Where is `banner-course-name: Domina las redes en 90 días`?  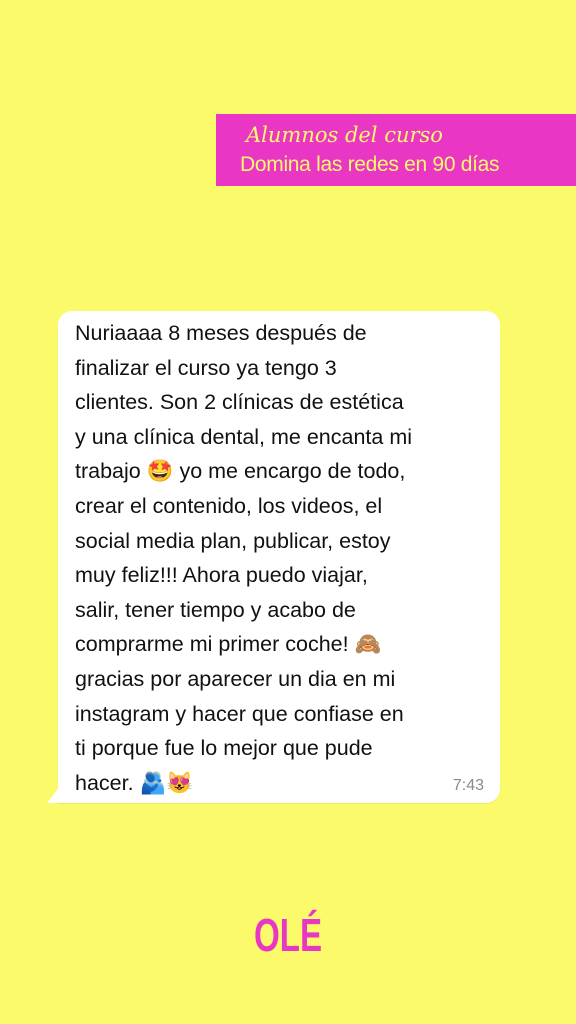
banner-course-name: Domina las redes en 90 días is located at coordinates (370, 164).